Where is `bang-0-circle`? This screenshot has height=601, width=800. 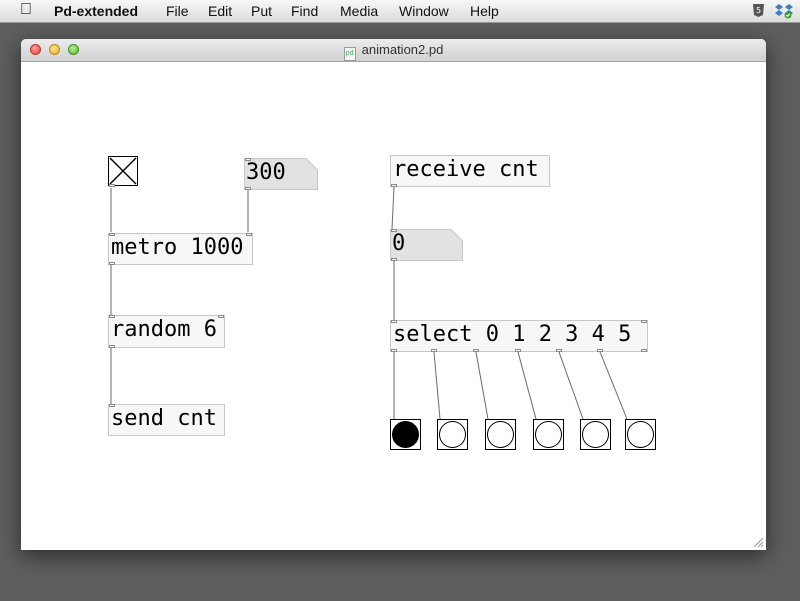
bang-0-circle is located at coordinates (405, 434).